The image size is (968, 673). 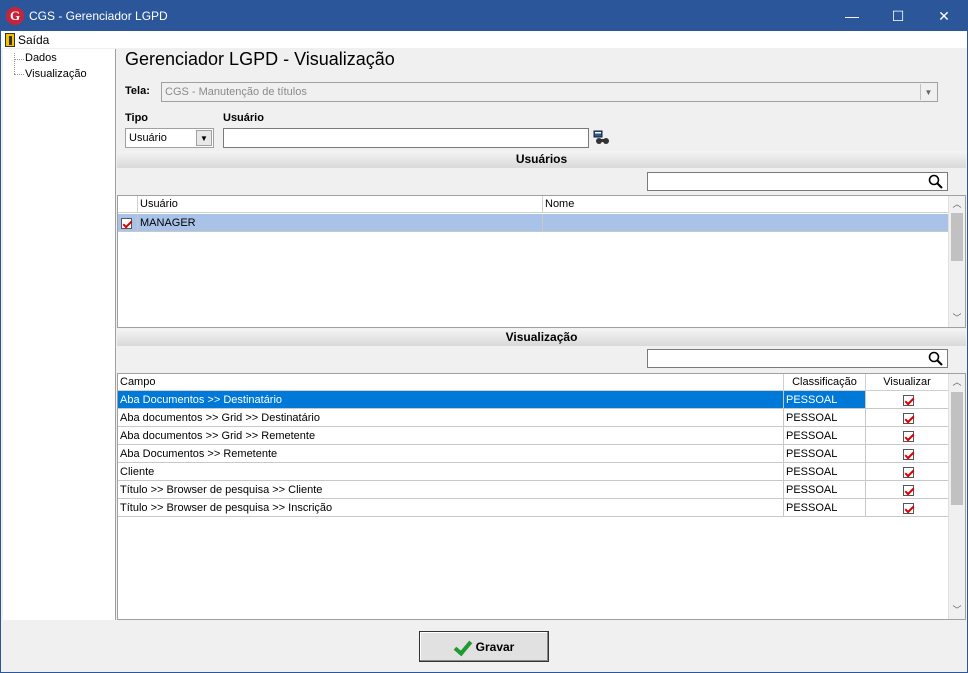 I want to click on close-button: ✕, so click(x=944, y=16).